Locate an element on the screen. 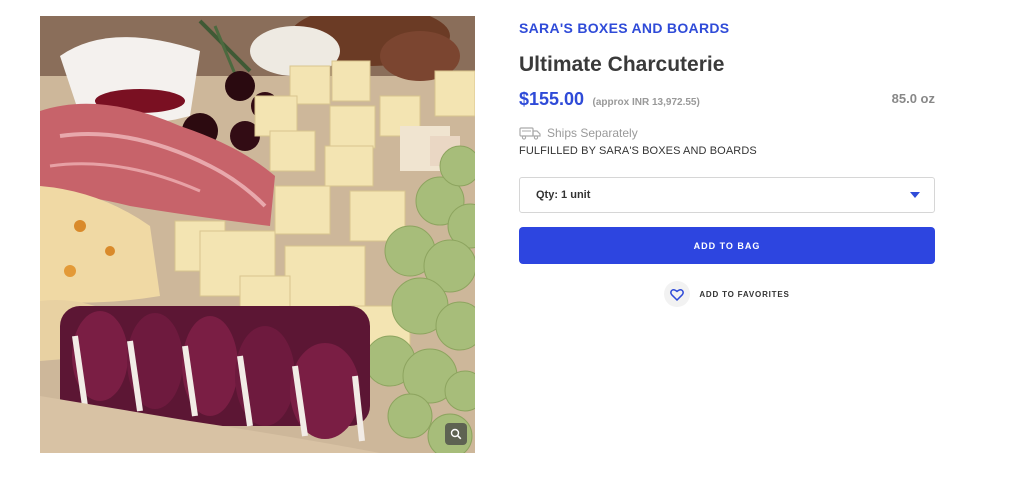 The image size is (1024, 478). zoom-icon is located at coordinates (456, 434).